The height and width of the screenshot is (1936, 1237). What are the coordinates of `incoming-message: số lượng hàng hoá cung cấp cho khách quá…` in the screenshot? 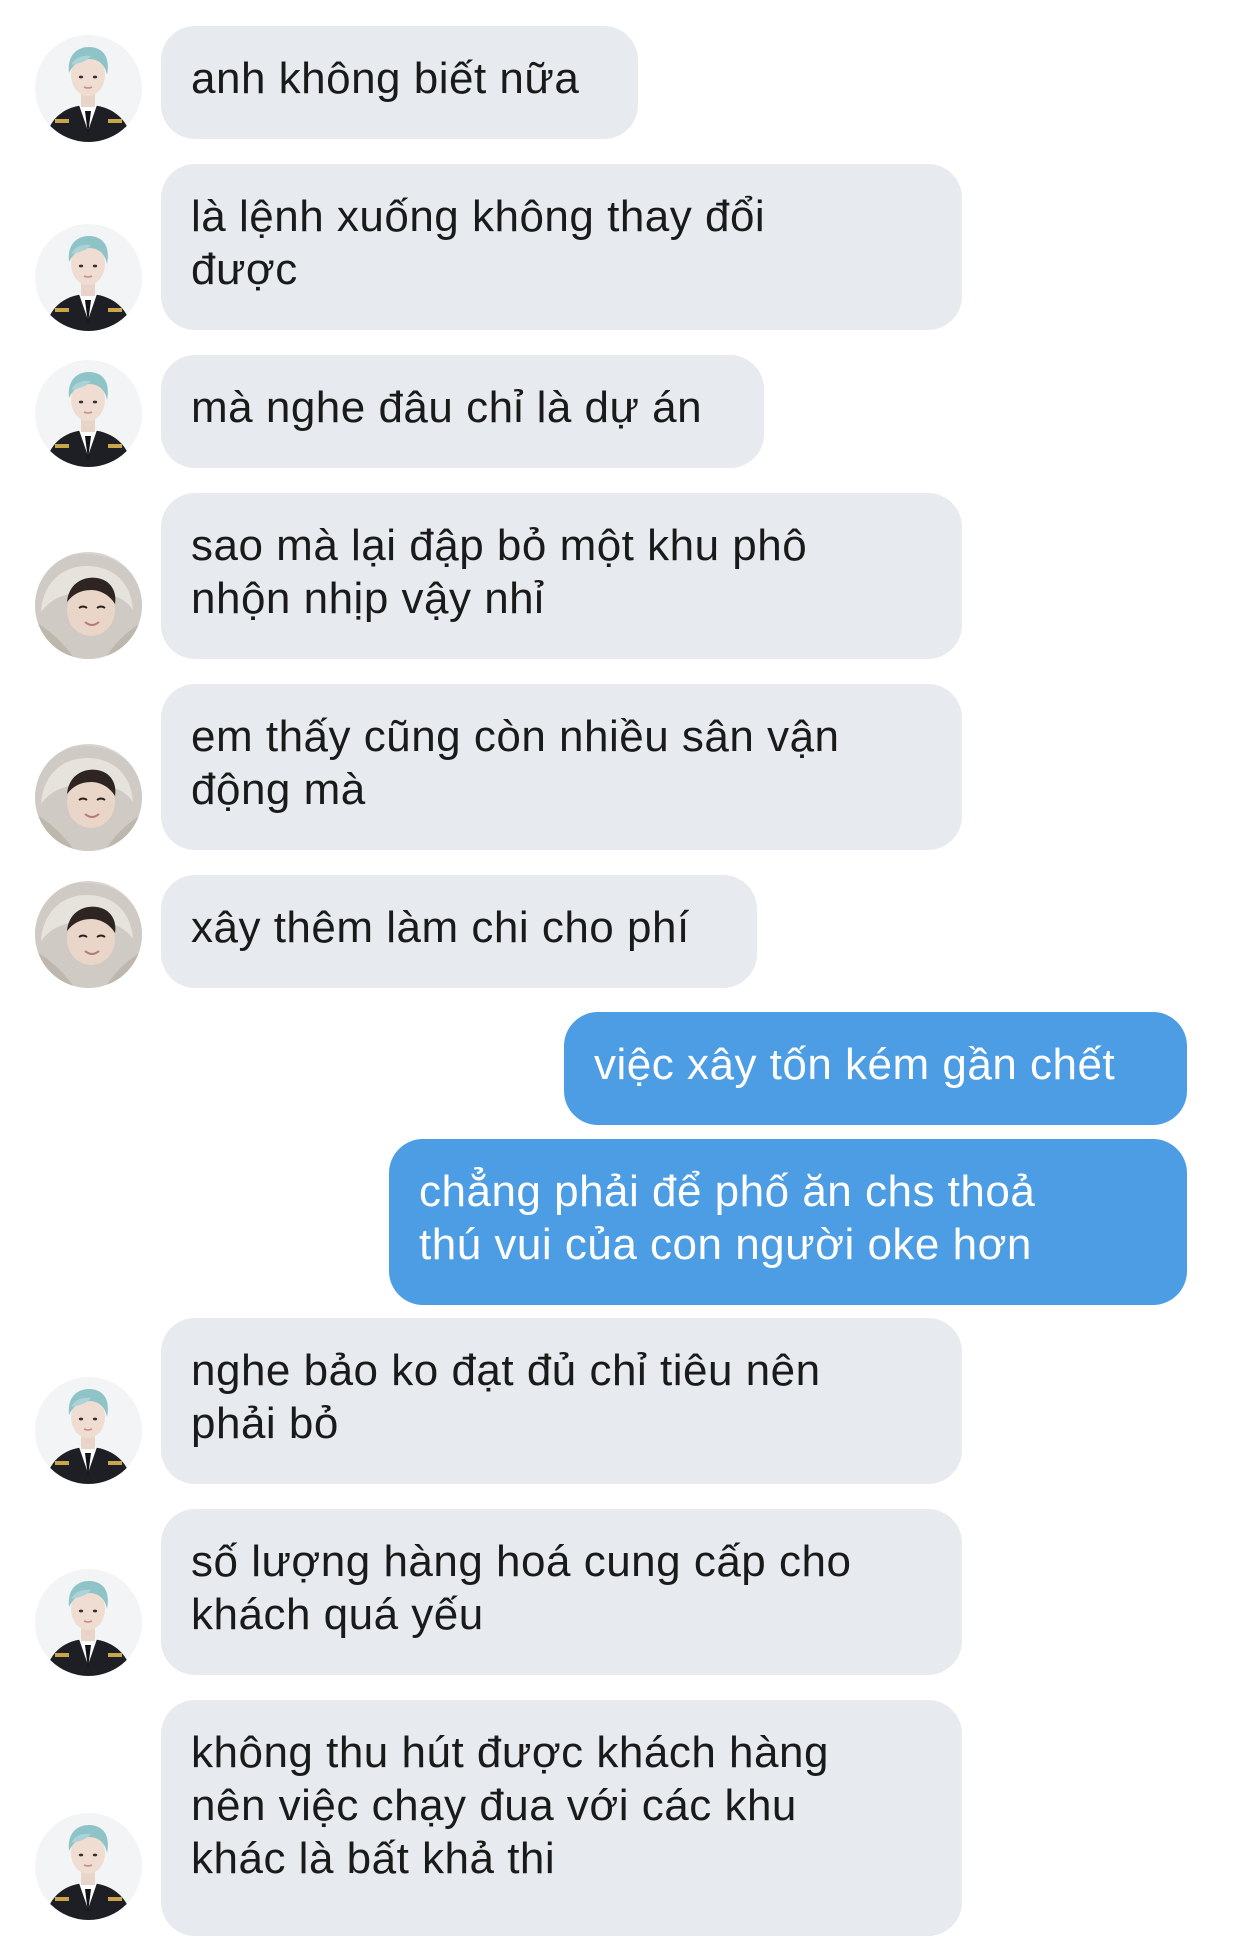 It's located at (561, 1592).